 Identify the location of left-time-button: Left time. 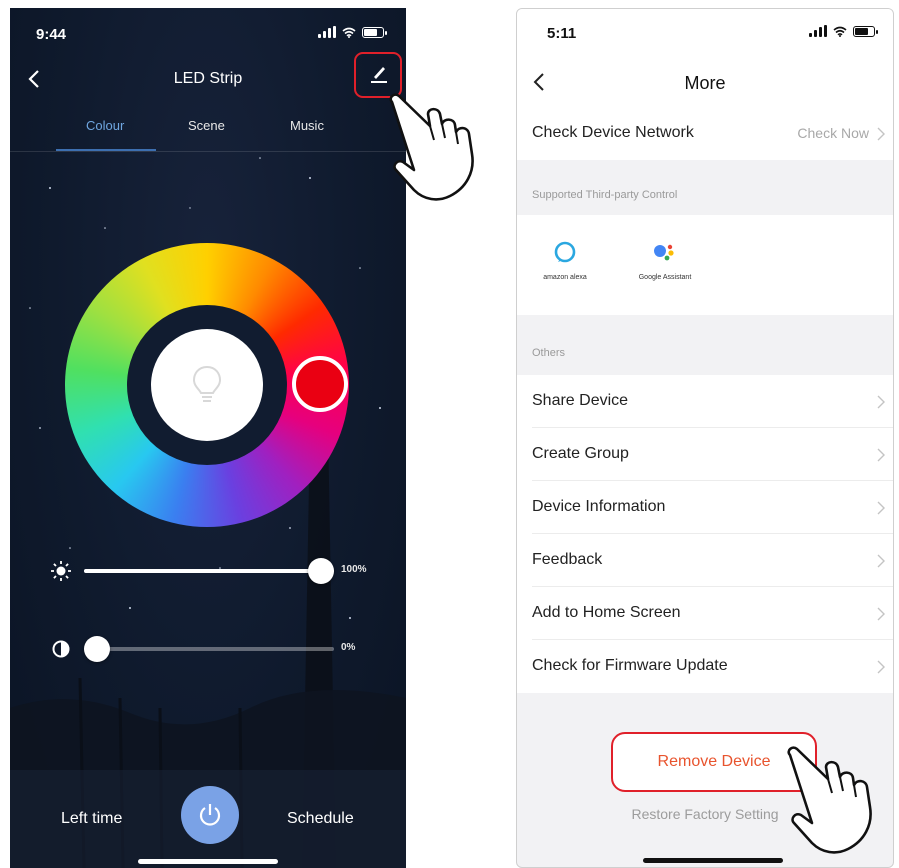
(91, 819).